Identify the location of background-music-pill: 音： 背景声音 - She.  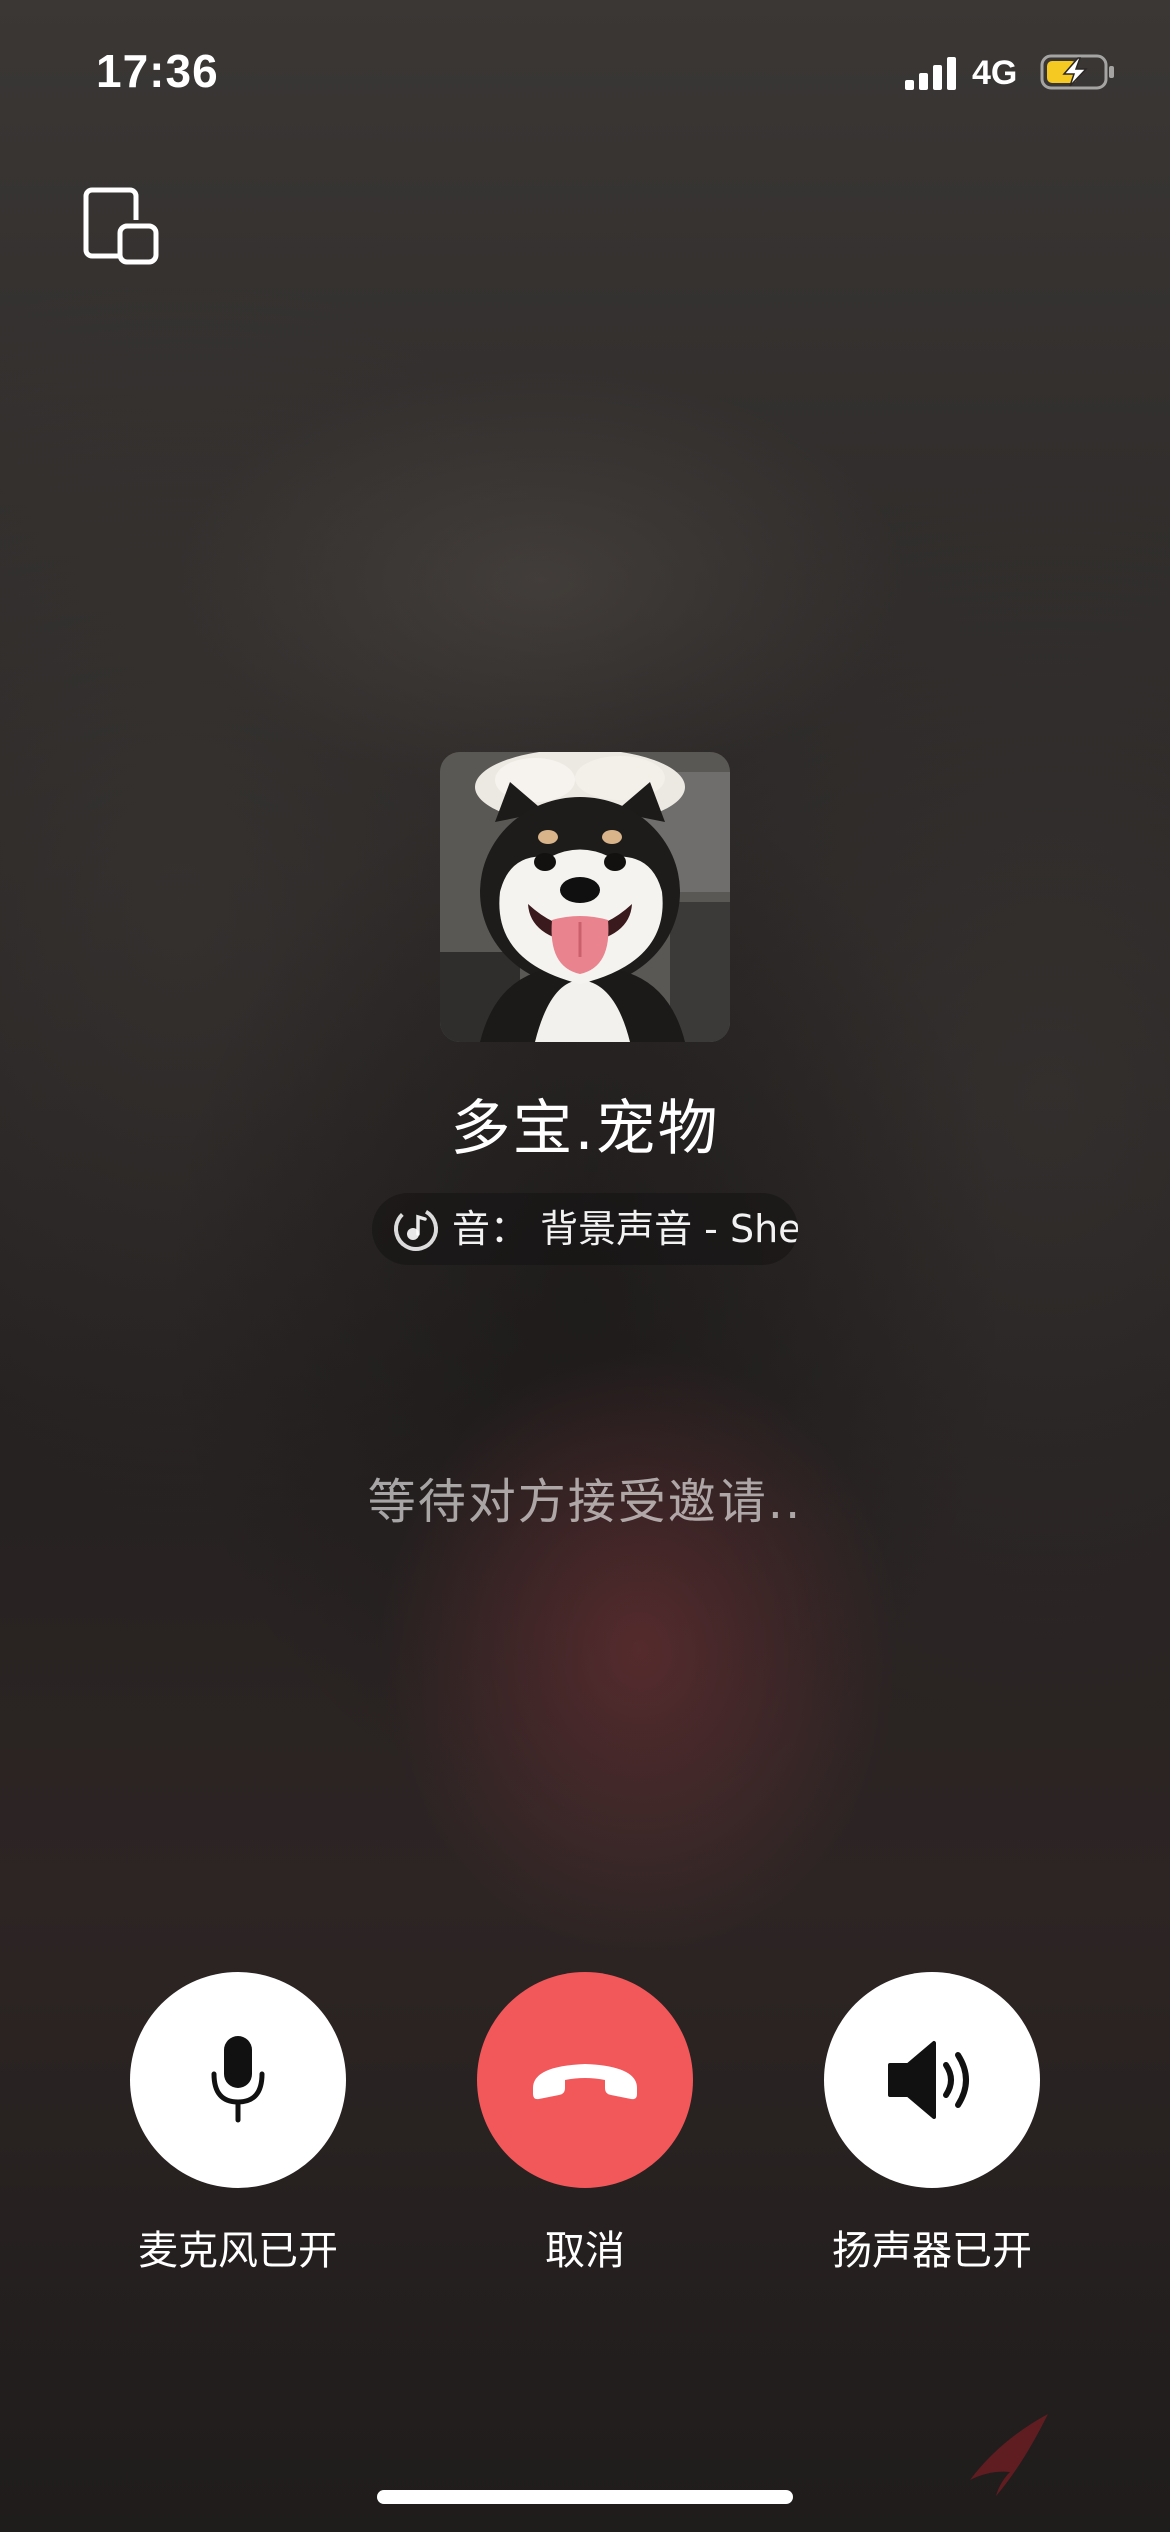
(585, 1229).